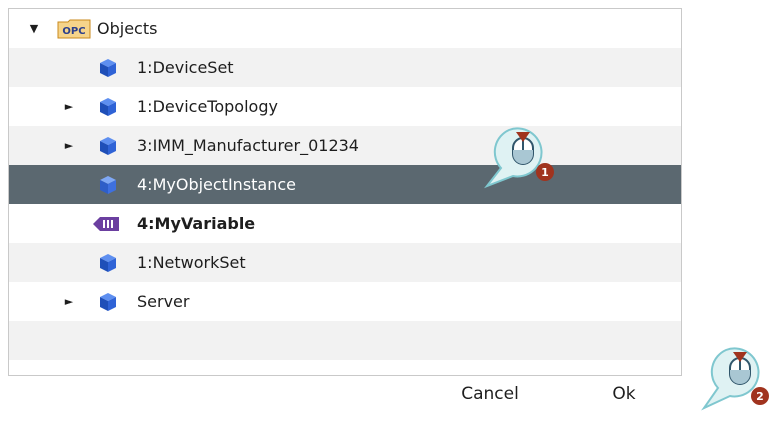  What do you see at coordinates (34, 28) in the screenshot?
I see `collapse-arrow-icon: ▼` at bounding box center [34, 28].